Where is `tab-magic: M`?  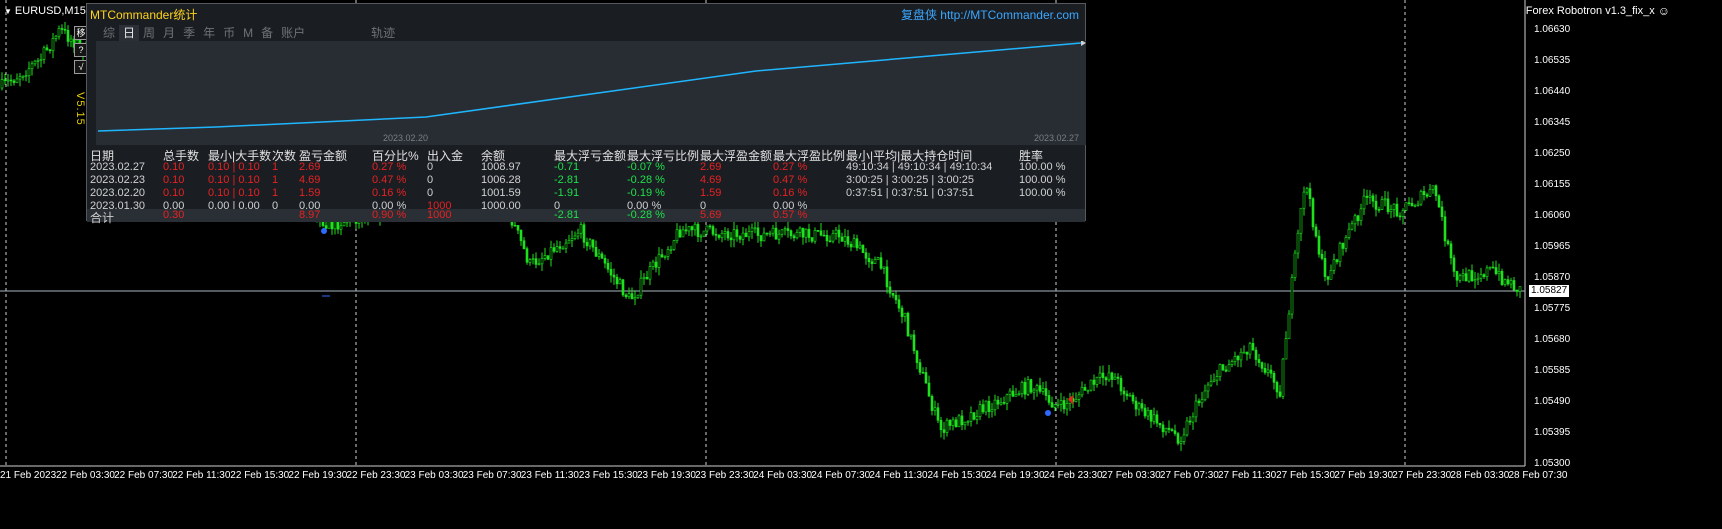
tab-magic: M is located at coordinates (248, 33).